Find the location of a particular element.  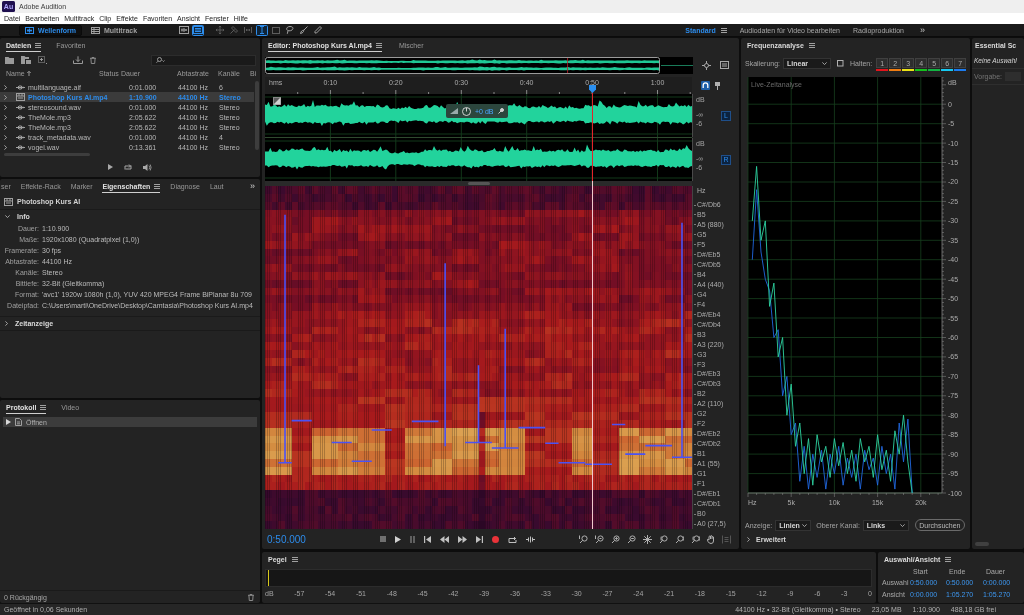

horizontal-scrollbar is located at coordinates (478, 183).